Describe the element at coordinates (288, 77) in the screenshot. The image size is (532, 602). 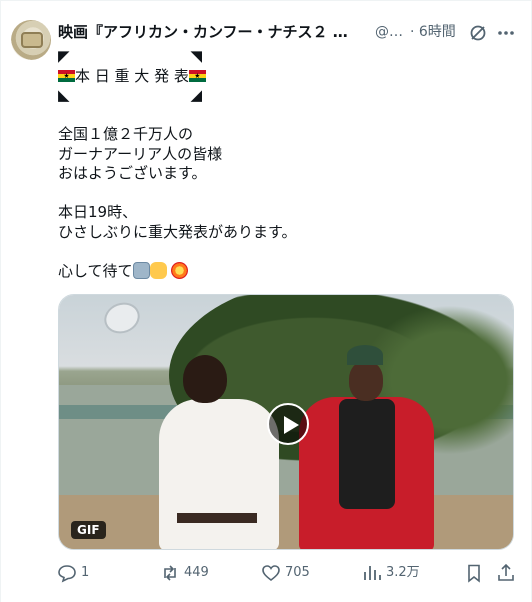
I see `announcement-title: 本 日 重 大 発 表` at that location.